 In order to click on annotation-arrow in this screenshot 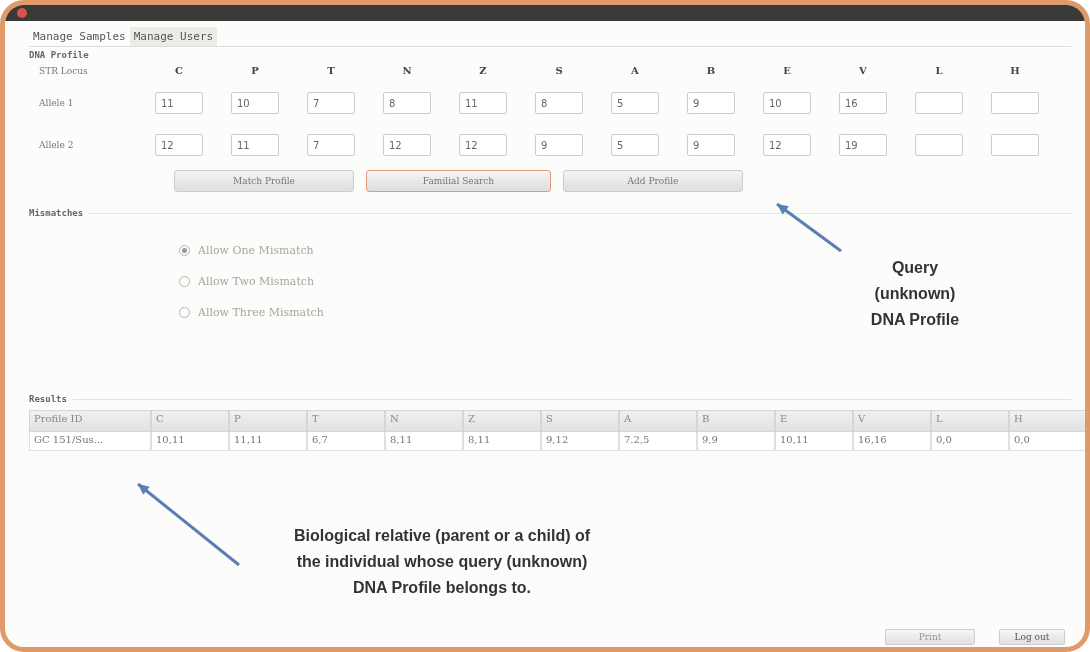, I will do `click(809, 227)`.